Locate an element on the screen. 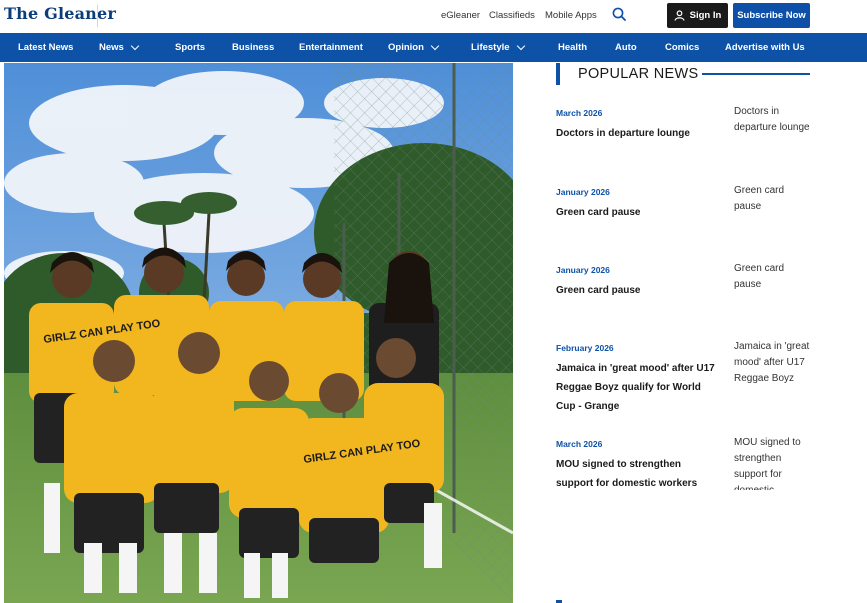  nav-sports: Sports is located at coordinates (190, 47).